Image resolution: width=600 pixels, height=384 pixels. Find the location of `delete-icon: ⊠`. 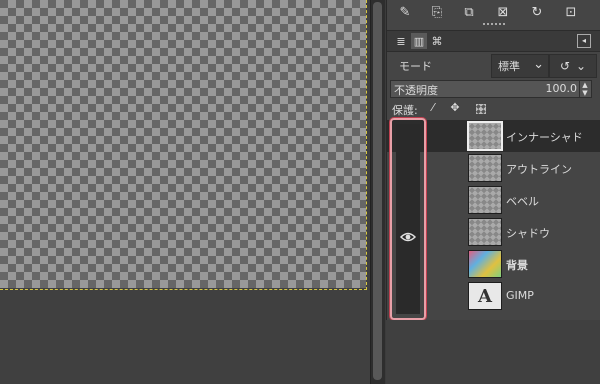

delete-icon: ⊠ is located at coordinates (503, 12).